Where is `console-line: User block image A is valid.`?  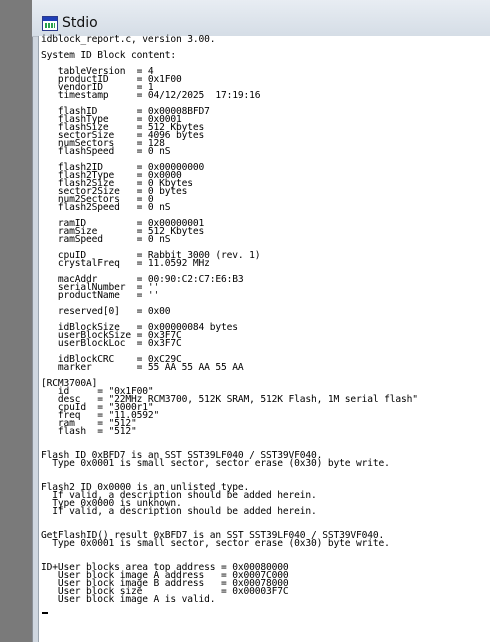
console-line: User block image A is valid. is located at coordinates (128, 599).